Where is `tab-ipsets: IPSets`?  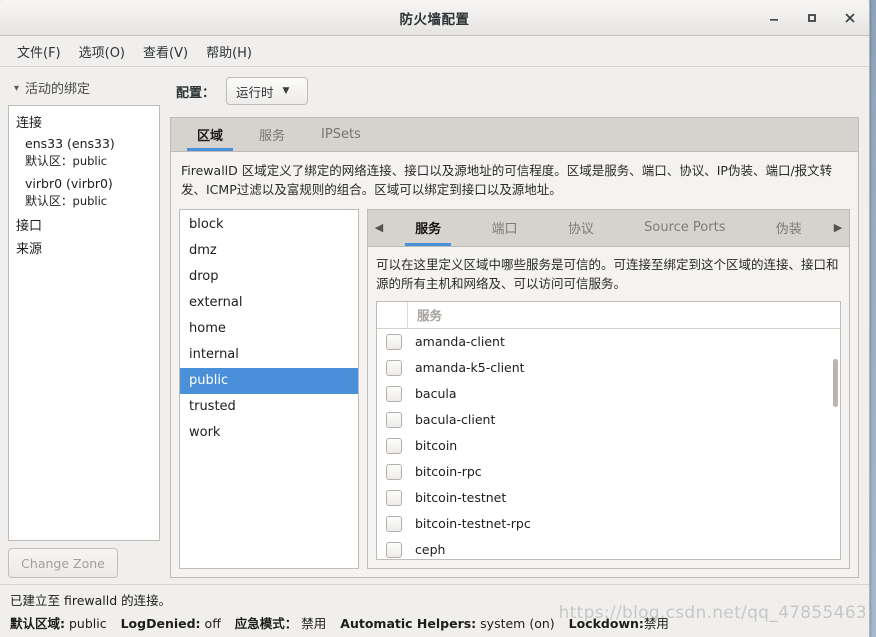 tab-ipsets: IPSets is located at coordinates (341, 134).